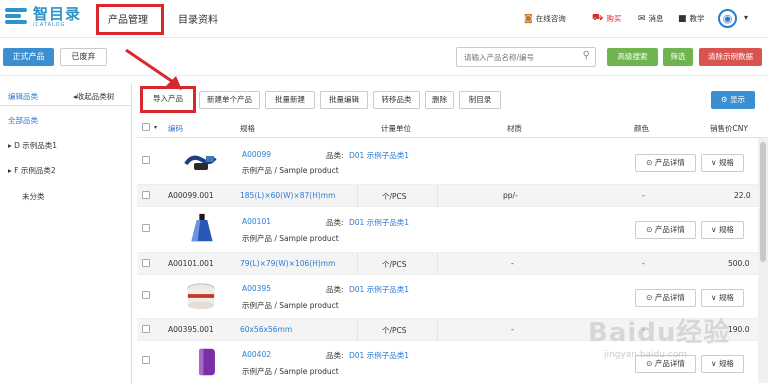 The height and width of the screenshot is (384, 768). I want to click on spec-price: 500.0, so click(739, 263).